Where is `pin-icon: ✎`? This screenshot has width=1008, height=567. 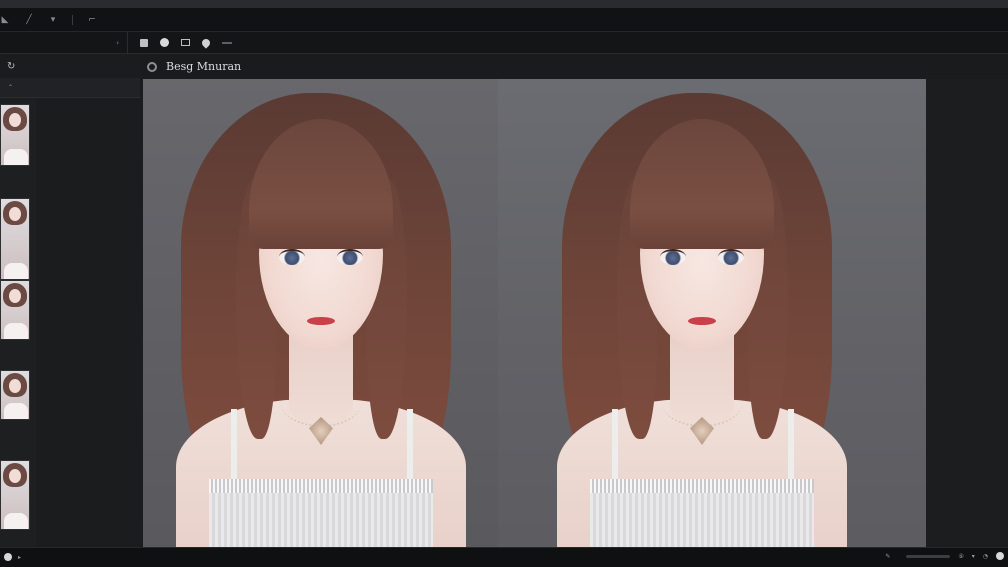 pin-icon: ✎ is located at coordinates (887, 556).